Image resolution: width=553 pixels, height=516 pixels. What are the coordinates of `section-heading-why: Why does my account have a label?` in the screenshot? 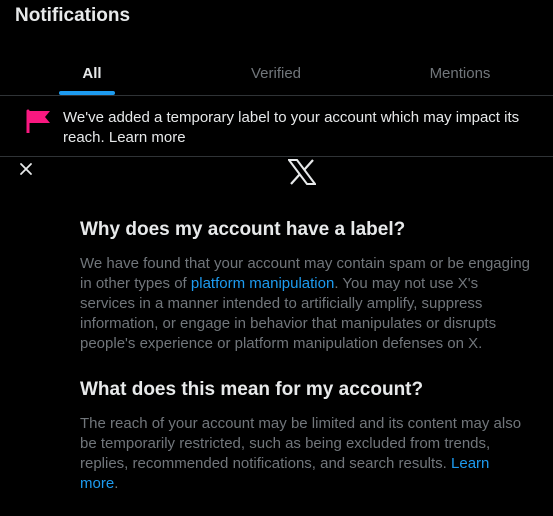 It's located at (243, 229).